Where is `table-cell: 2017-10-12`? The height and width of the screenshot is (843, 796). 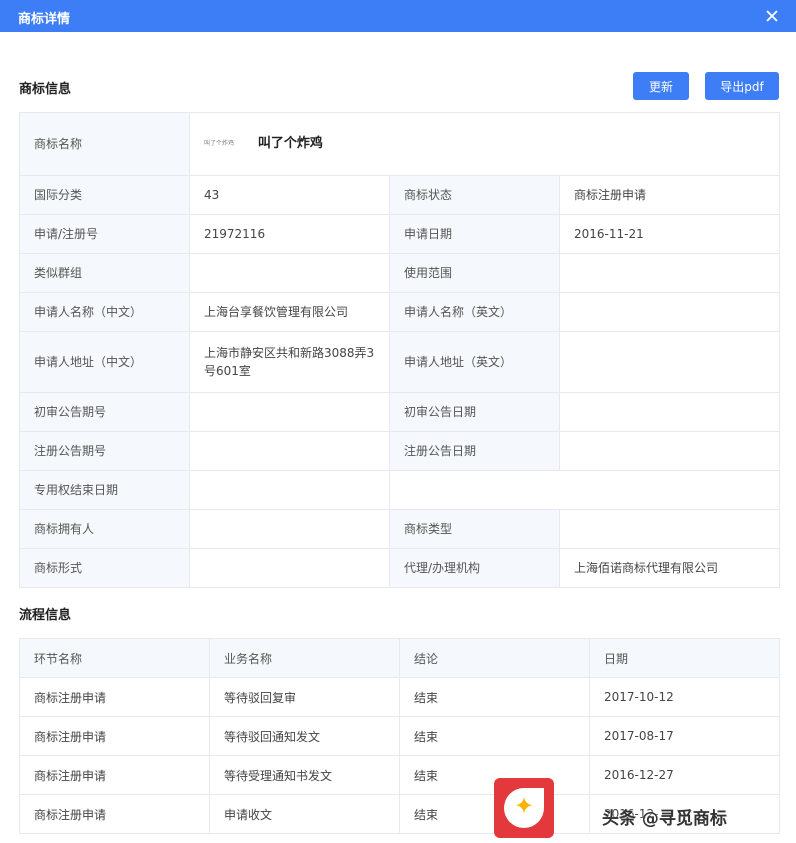 table-cell: 2017-10-12 is located at coordinates (684, 697).